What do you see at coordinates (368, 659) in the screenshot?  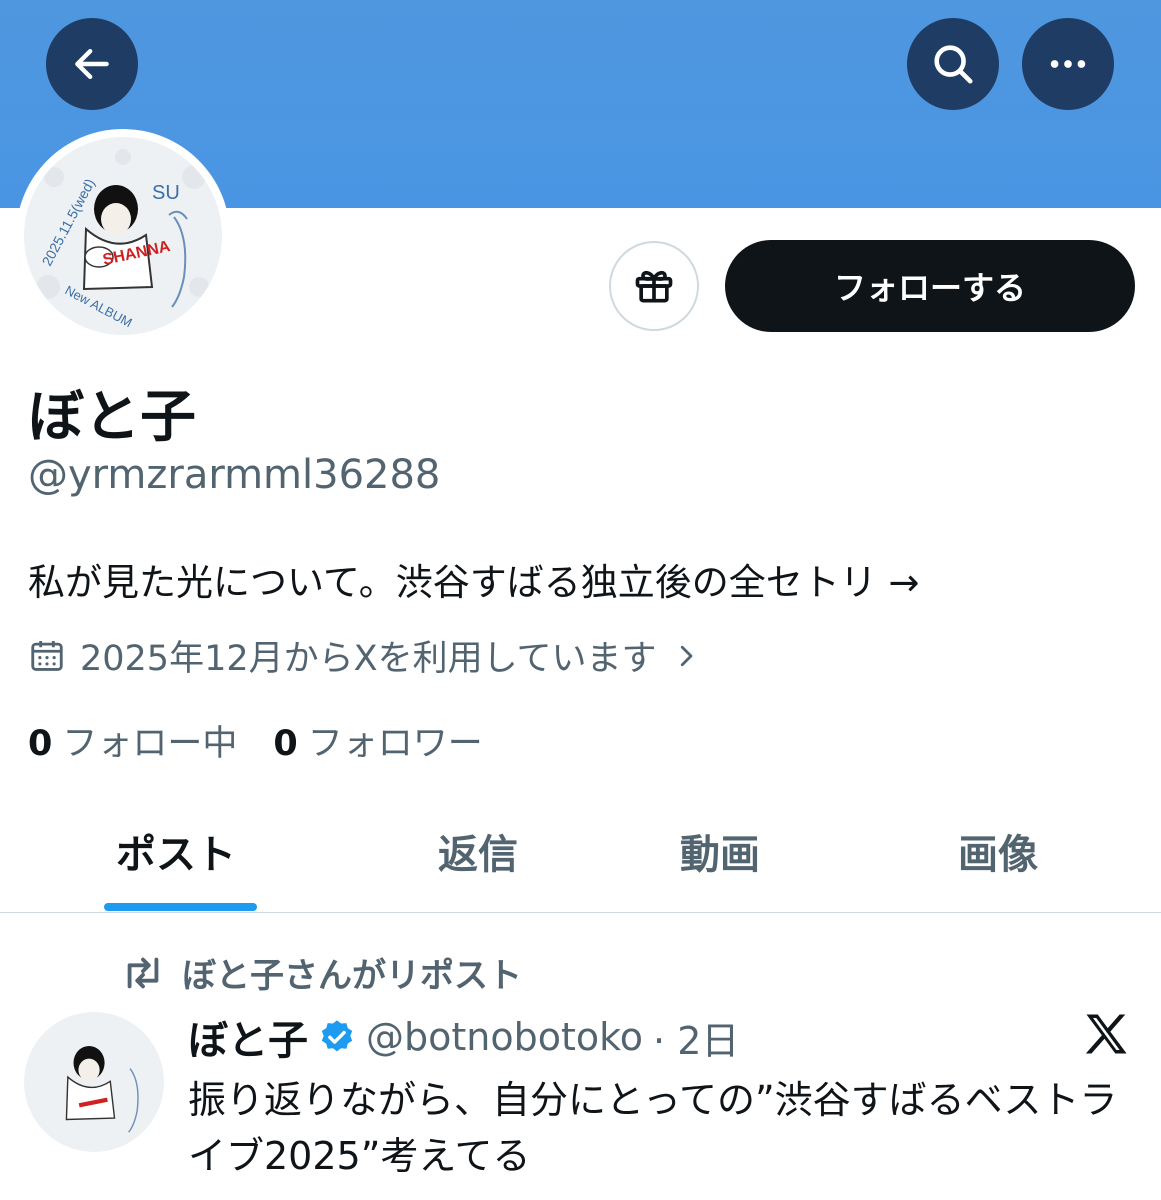 I see `joined-text: 2025年12月からXを利用しています` at bounding box center [368, 659].